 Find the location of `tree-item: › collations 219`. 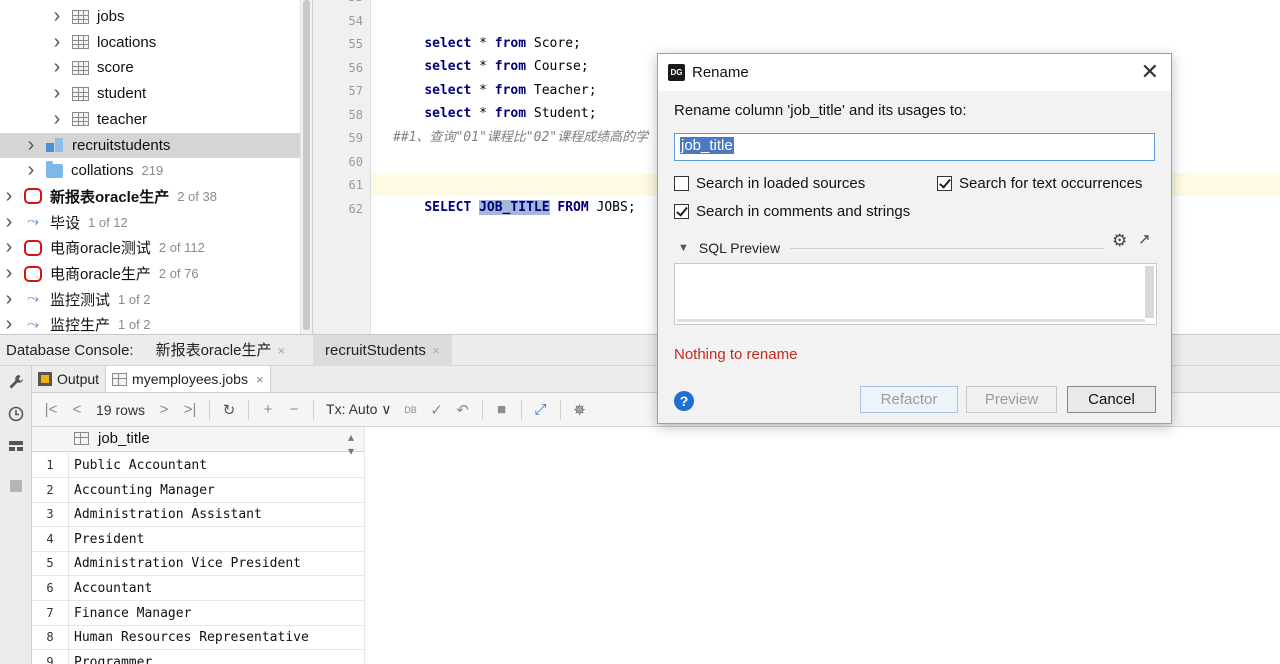

tree-item: › collations 219 is located at coordinates (150, 170).